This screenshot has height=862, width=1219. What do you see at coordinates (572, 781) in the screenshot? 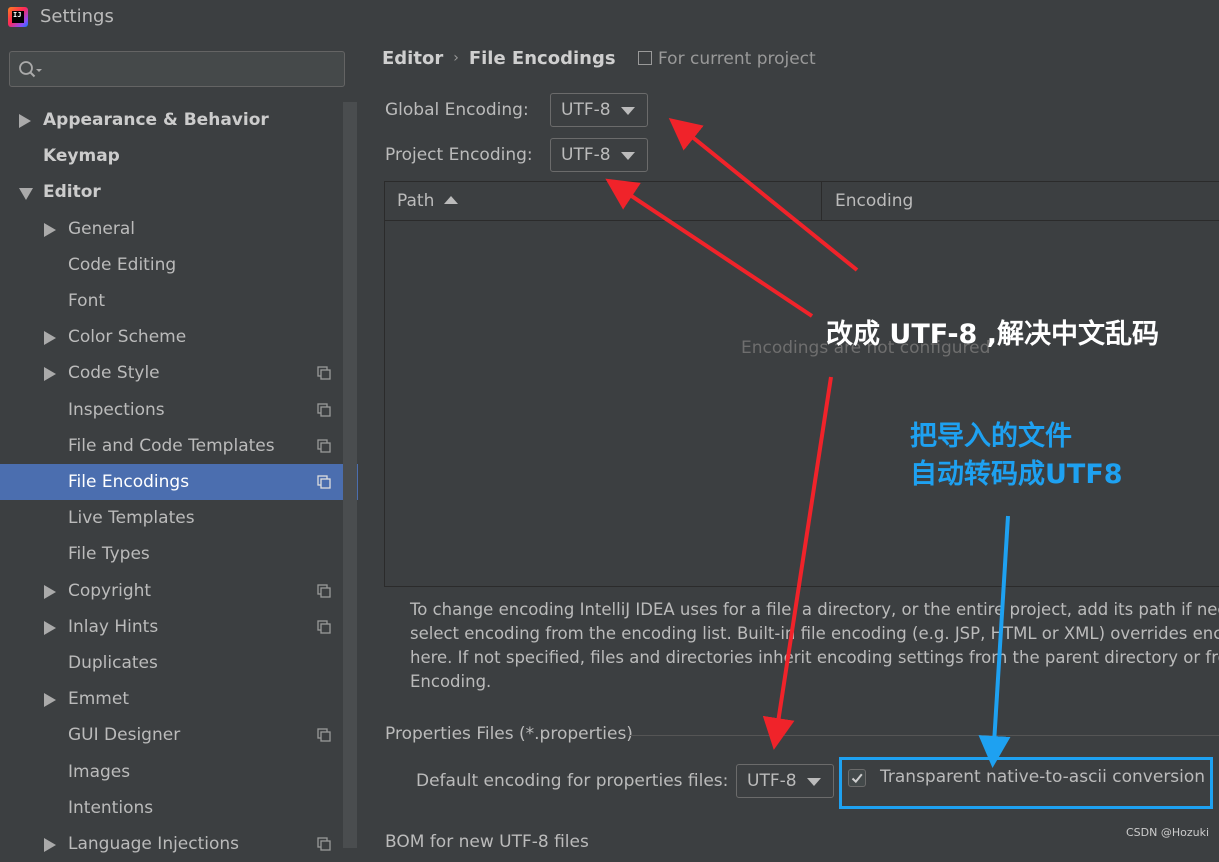
I see `default-properties-encoding-label: Default encoding for properties files:` at bounding box center [572, 781].